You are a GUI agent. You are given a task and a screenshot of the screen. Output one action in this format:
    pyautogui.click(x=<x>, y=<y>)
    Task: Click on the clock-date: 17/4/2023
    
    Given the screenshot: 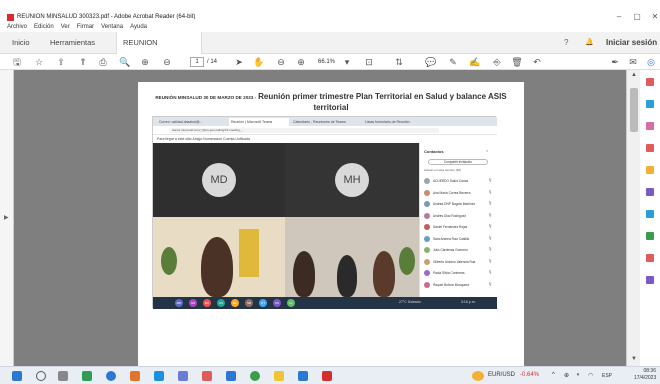 What is the action you would take?
    pyautogui.click(x=645, y=378)
    